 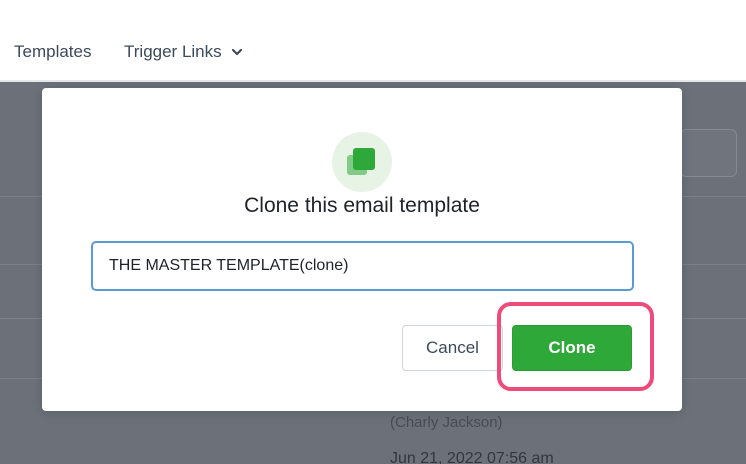 What do you see at coordinates (362, 205) in the screenshot?
I see `modal-title: Clone this email template` at bounding box center [362, 205].